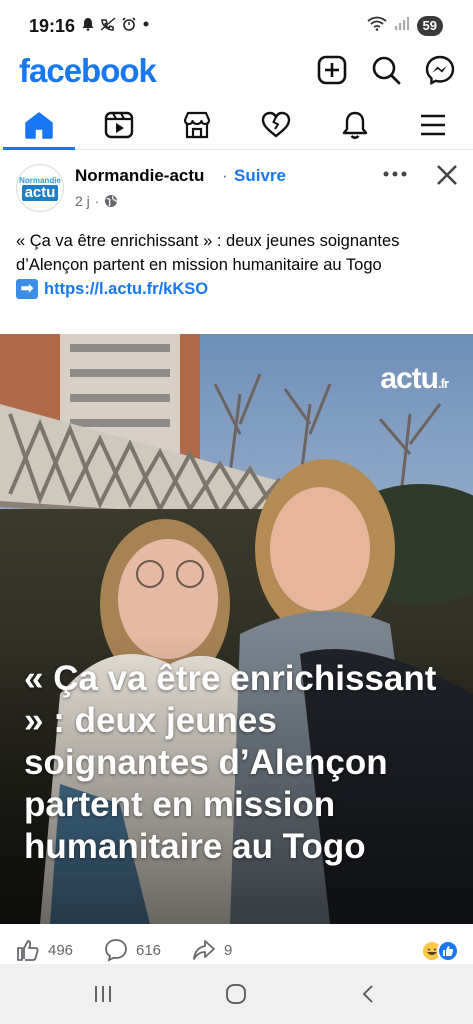  What do you see at coordinates (414, 378) in the screenshot?
I see `image-watermark: actu.fr` at bounding box center [414, 378].